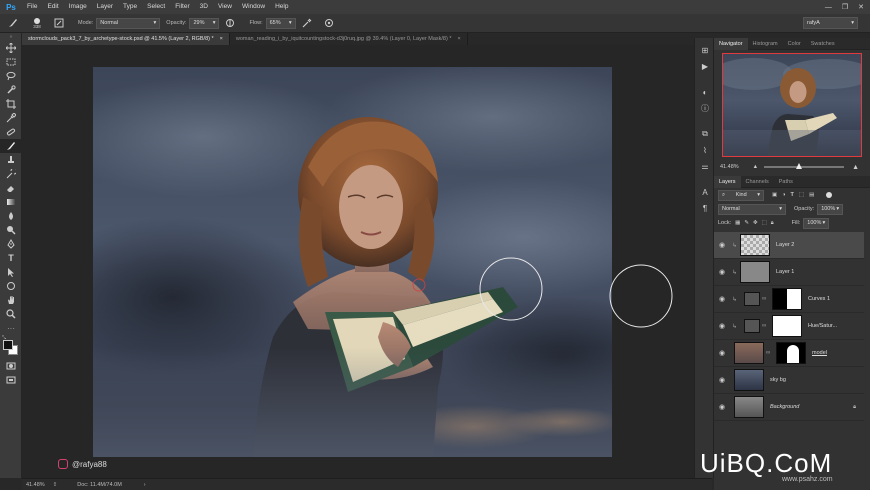  I want to click on lasso-tool-icon, so click(11, 76).